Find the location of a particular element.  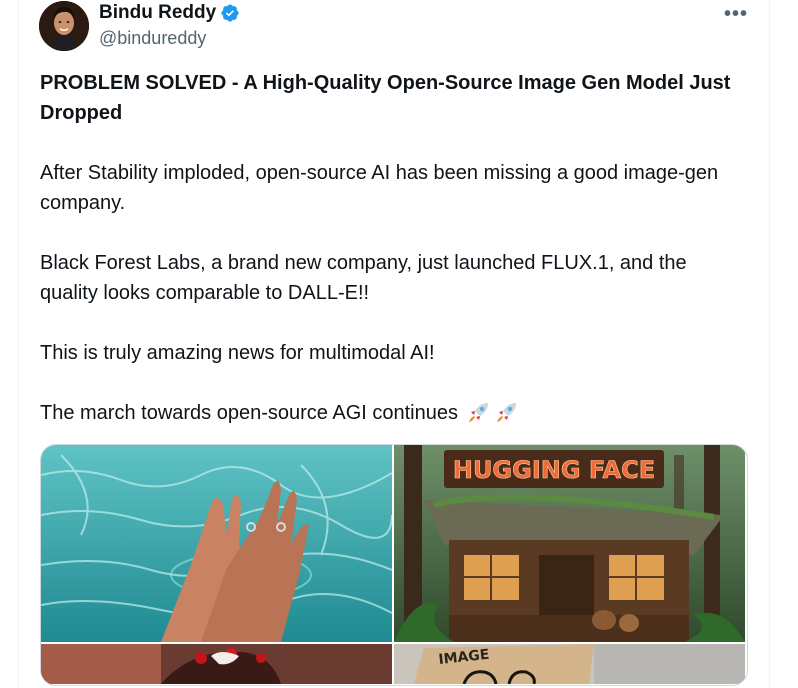

author-handle: @bindureddy is located at coordinates (152, 38).